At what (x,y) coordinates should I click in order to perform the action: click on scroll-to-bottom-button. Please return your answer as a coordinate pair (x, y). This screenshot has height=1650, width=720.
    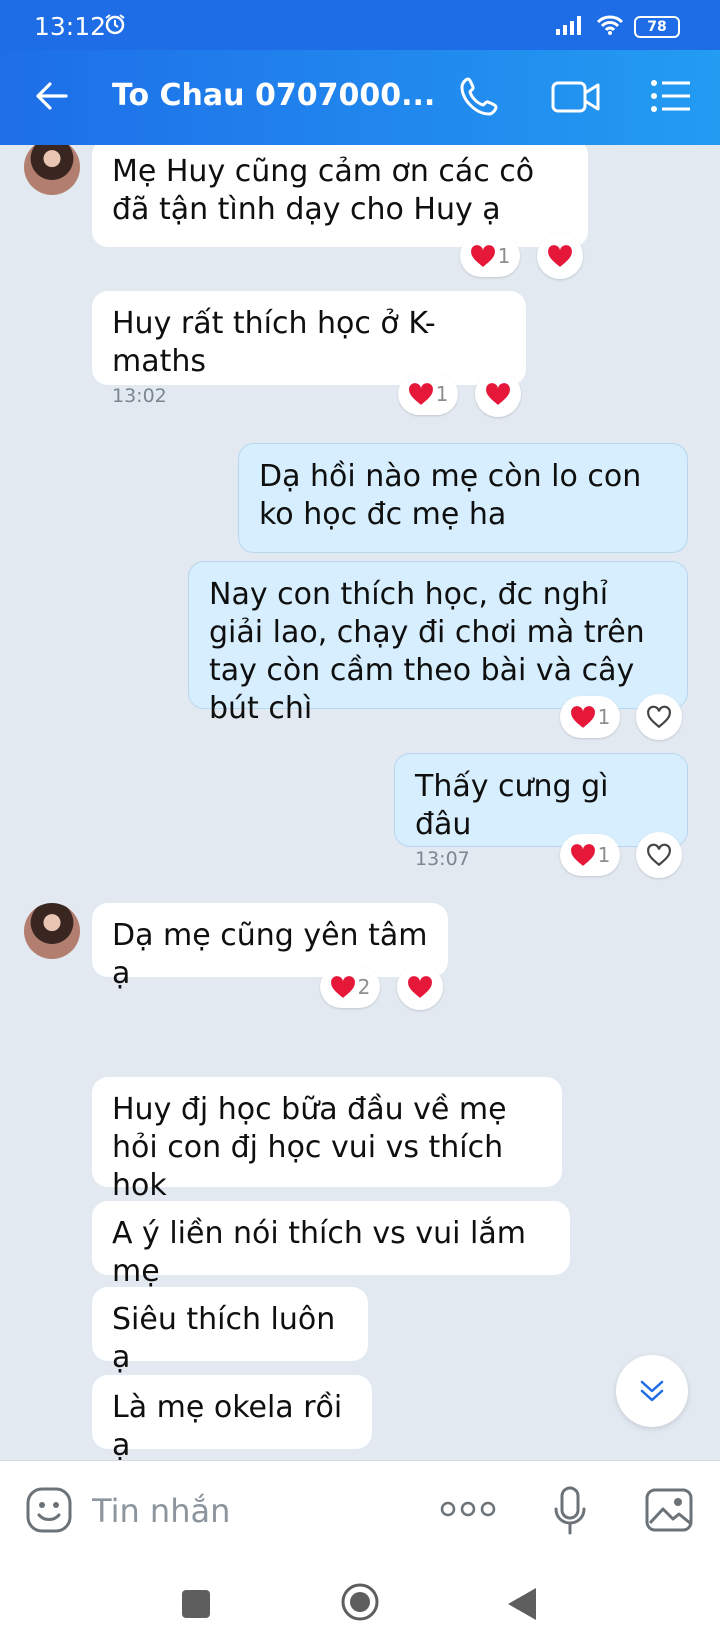
    Looking at the image, I should click on (652, 1391).